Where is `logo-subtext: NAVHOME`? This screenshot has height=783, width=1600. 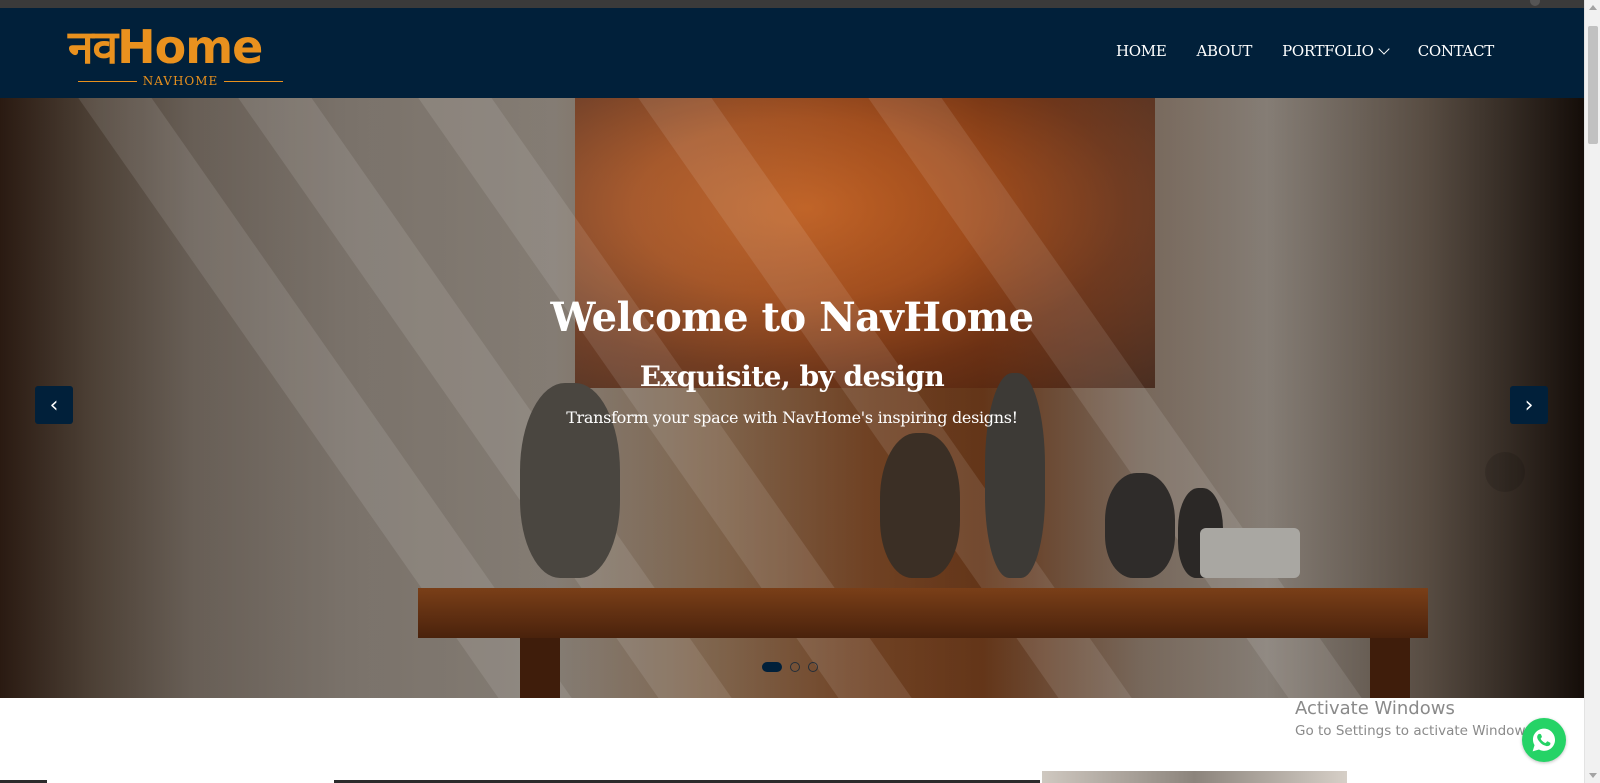 logo-subtext: NAVHOME is located at coordinates (180, 81).